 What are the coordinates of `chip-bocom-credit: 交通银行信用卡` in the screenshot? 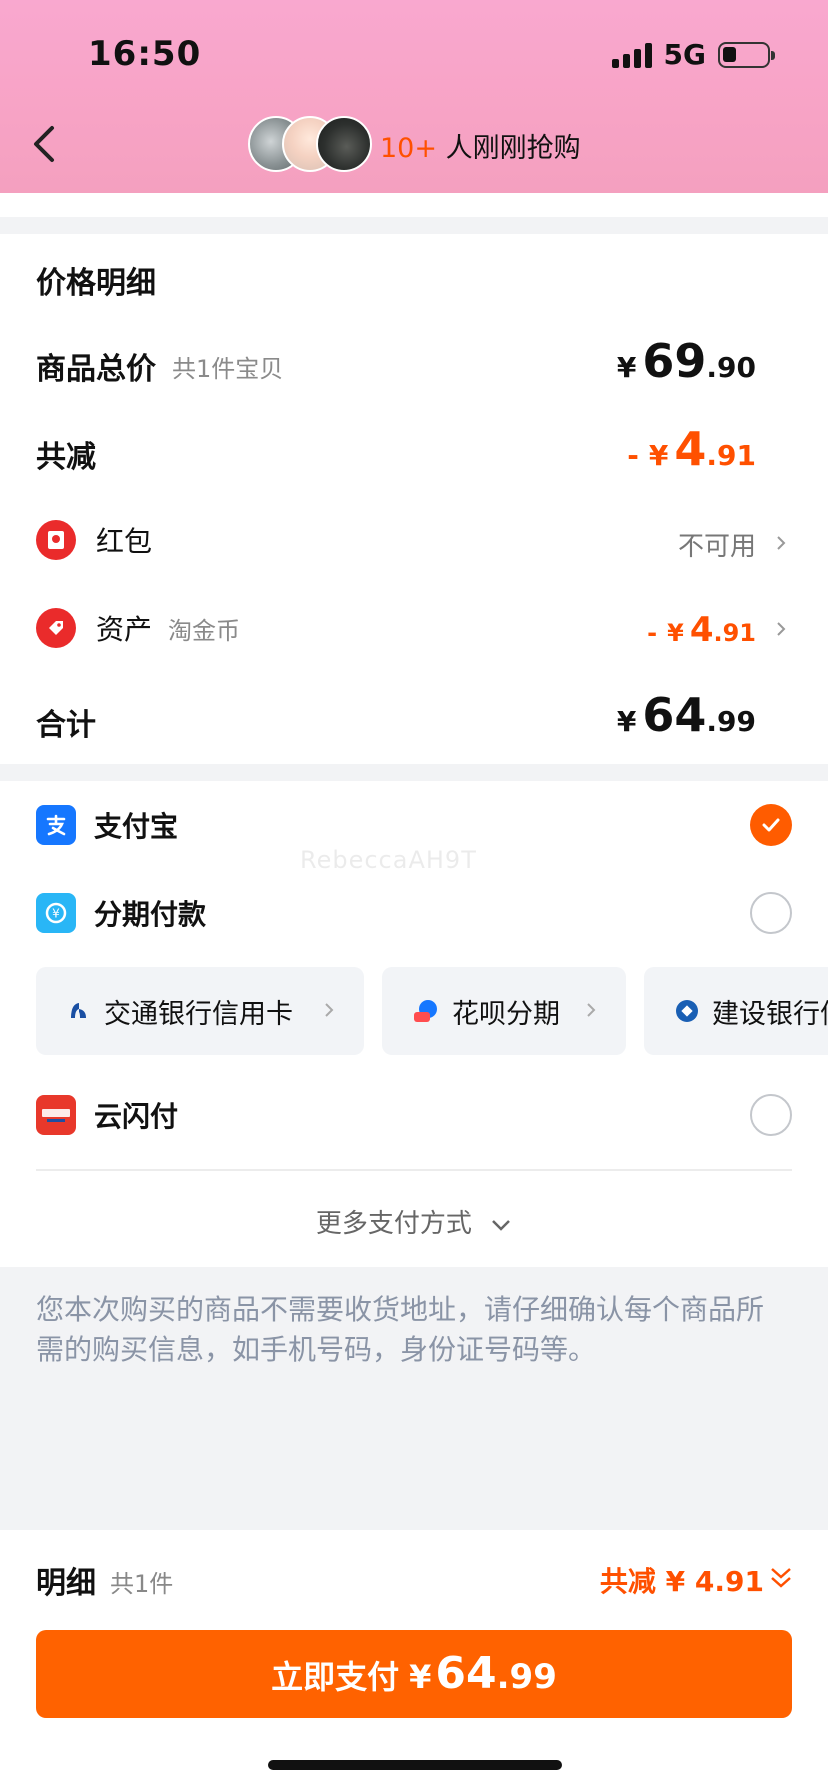 It's located at (200, 1011).